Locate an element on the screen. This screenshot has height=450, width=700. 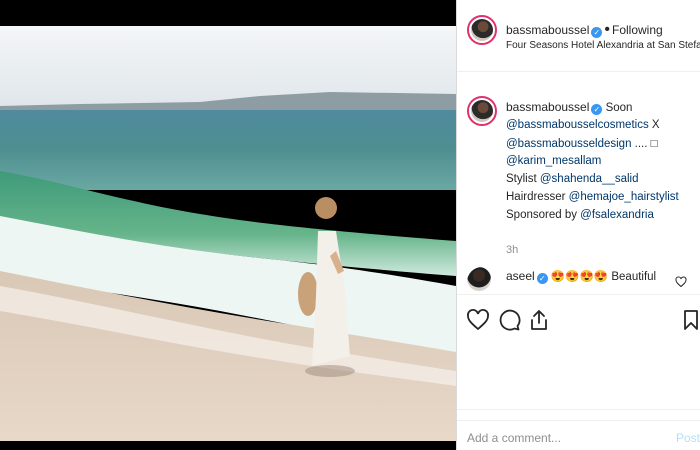
heart-icon is located at coordinates (478, 320).